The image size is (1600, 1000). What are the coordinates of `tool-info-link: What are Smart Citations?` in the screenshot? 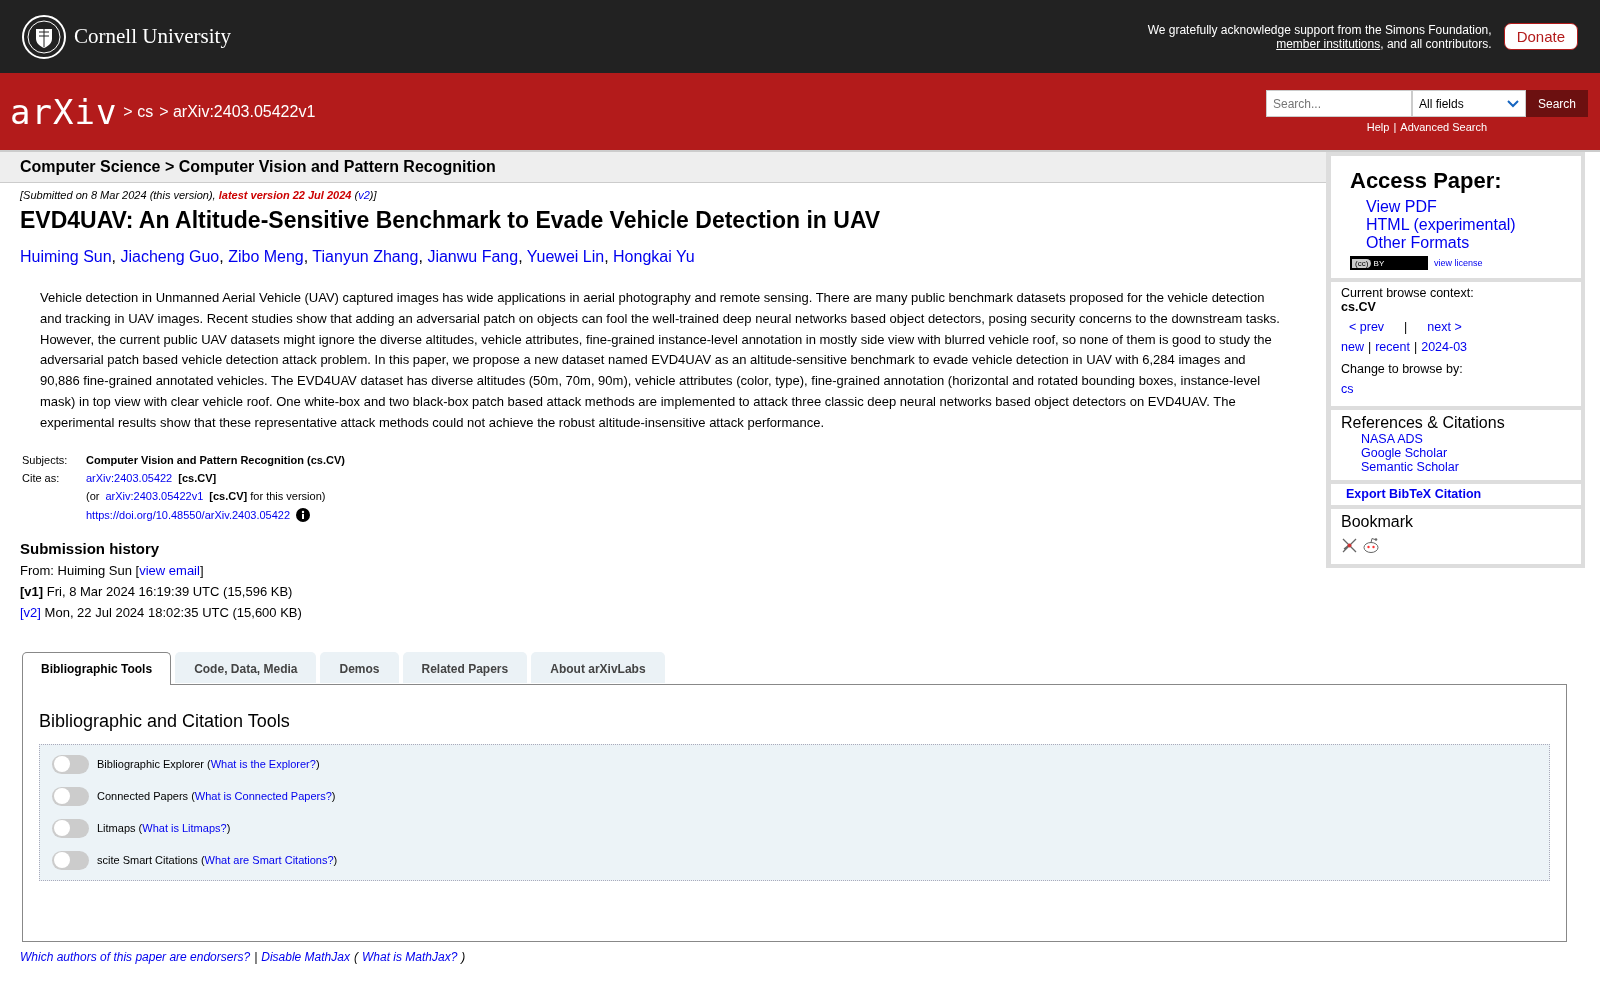 It's located at (269, 860).